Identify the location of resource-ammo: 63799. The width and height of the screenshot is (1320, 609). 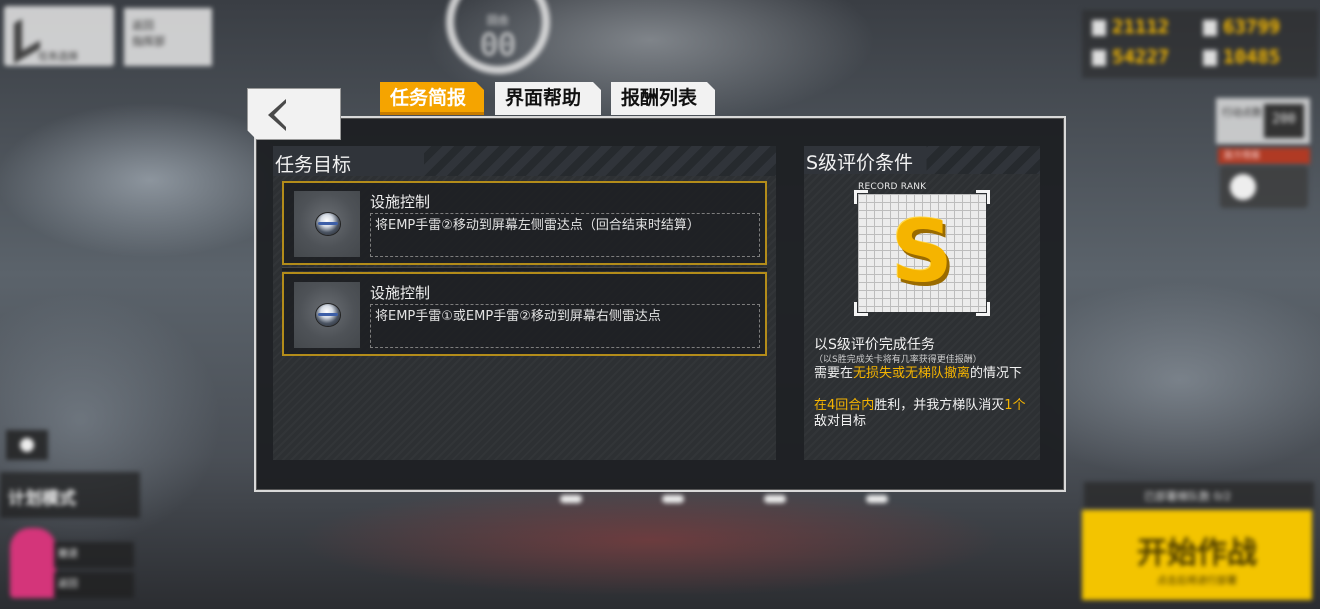
(1255, 29).